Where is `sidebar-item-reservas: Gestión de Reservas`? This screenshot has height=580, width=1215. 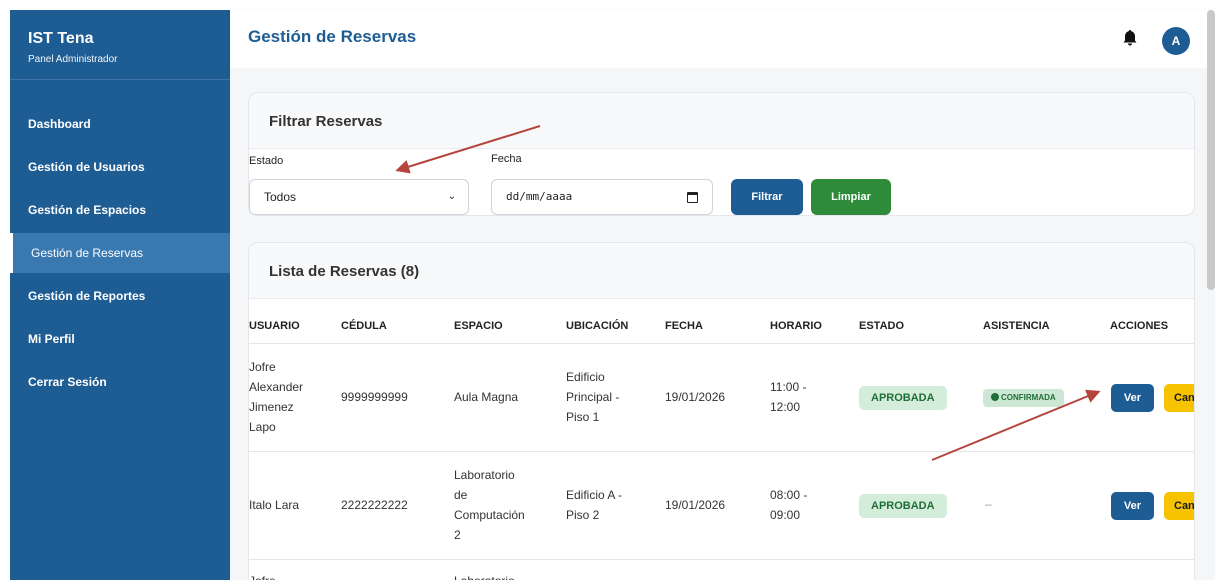
sidebar-item-reservas: Gestión de Reservas is located at coordinates (120, 253).